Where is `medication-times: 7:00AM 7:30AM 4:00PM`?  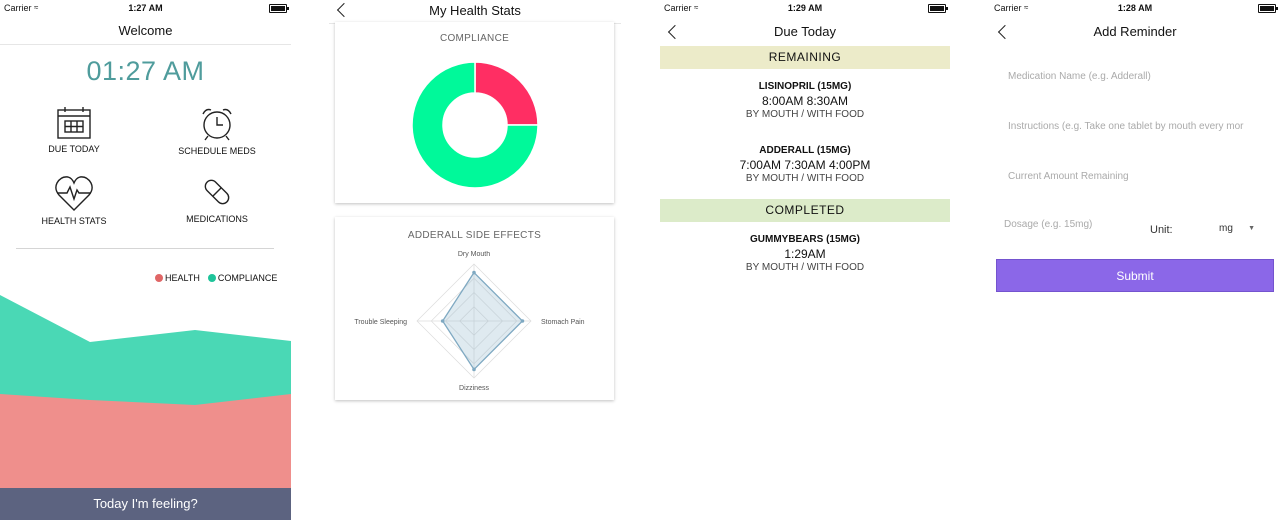 medication-times: 7:00AM 7:30AM 4:00PM is located at coordinates (805, 165).